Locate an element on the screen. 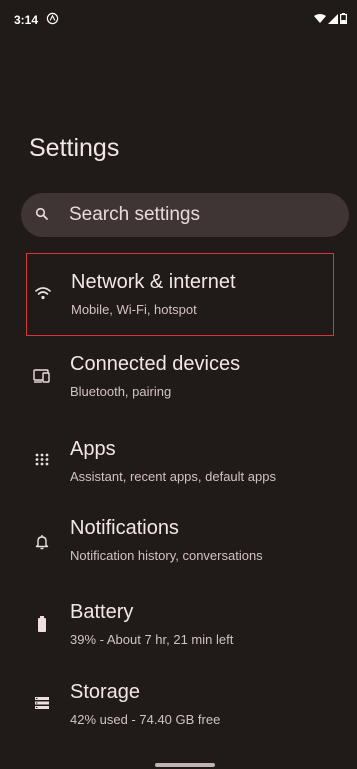 The height and width of the screenshot is (769, 357). status-bar: 3:14 is located at coordinates (178, 20).